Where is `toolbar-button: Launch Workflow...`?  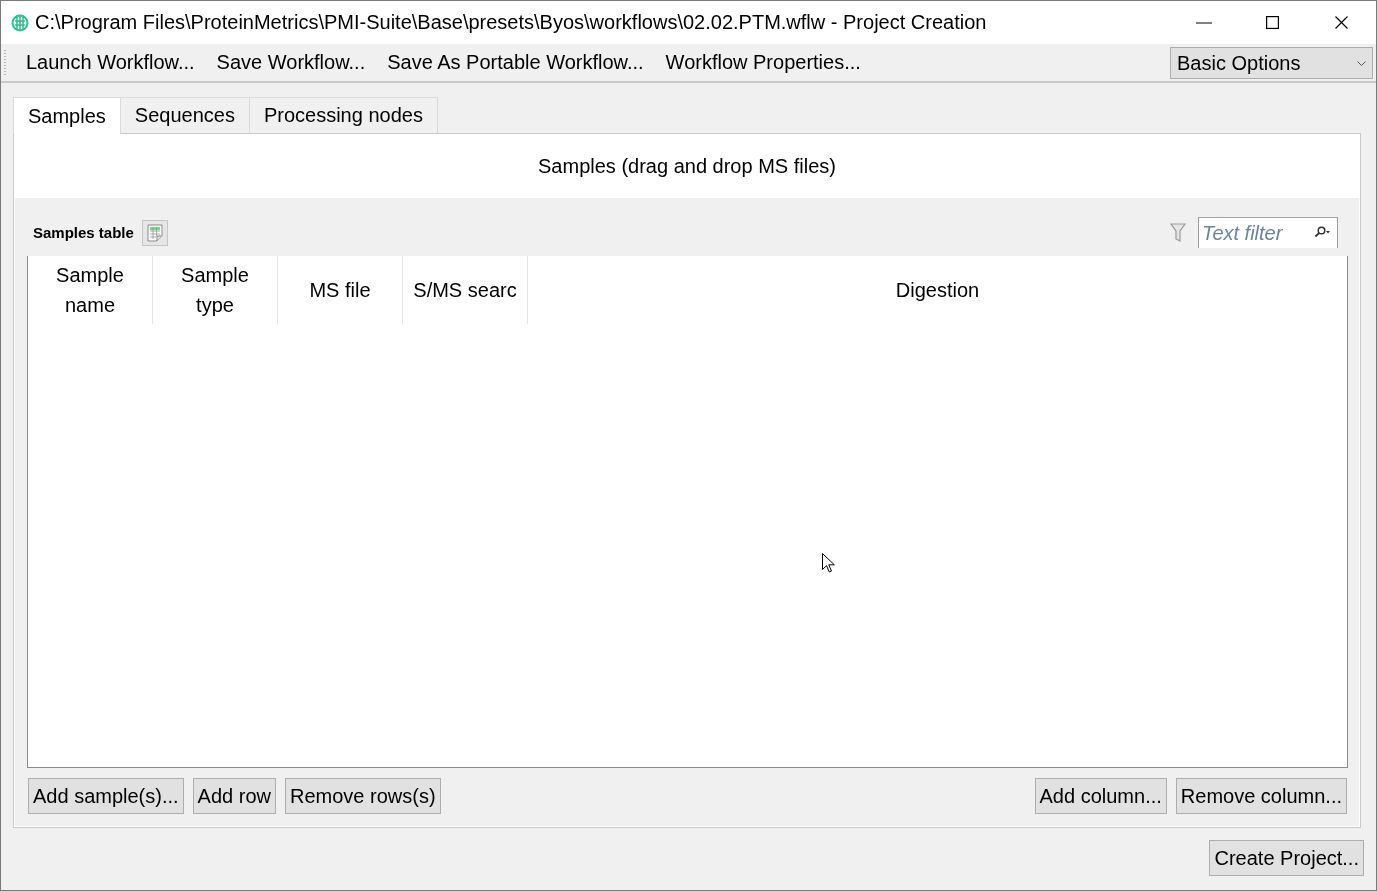 toolbar-button: Launch Workflow... is located at coordinates (110, 62).